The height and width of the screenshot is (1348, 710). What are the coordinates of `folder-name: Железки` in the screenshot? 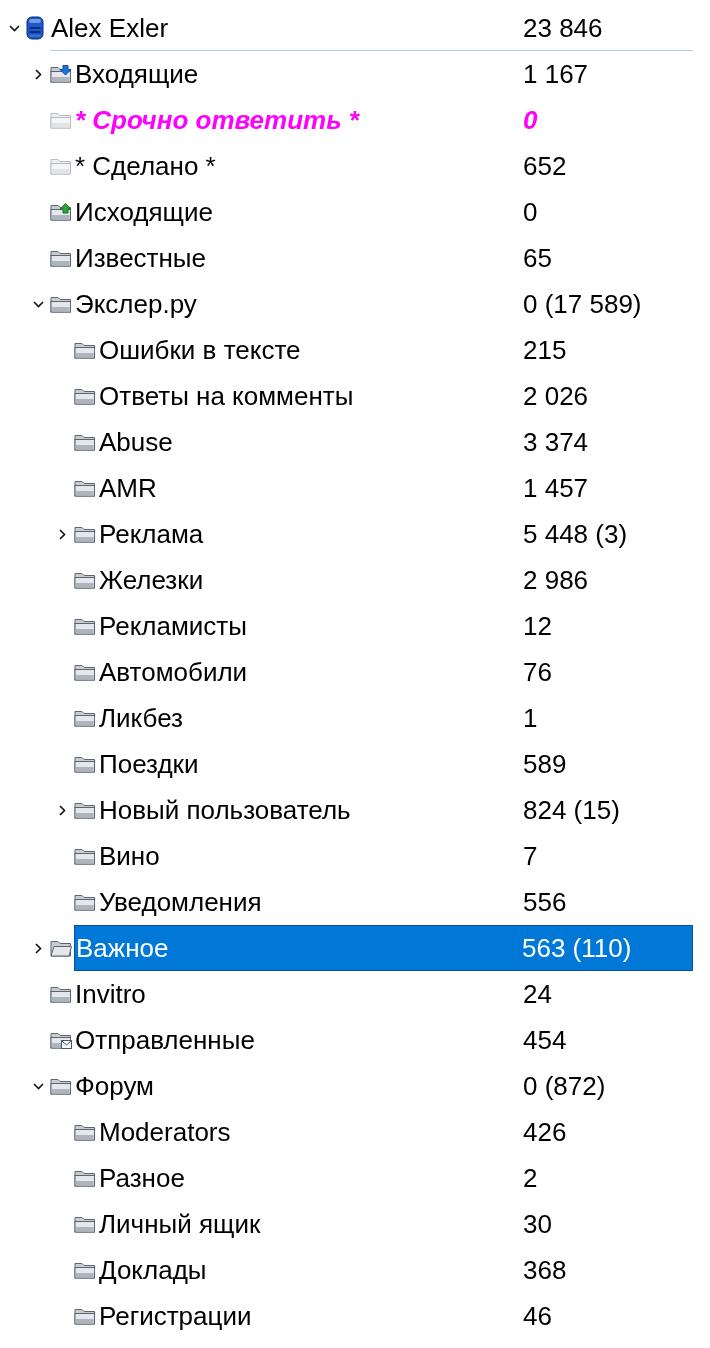 It's located at (152, 580).